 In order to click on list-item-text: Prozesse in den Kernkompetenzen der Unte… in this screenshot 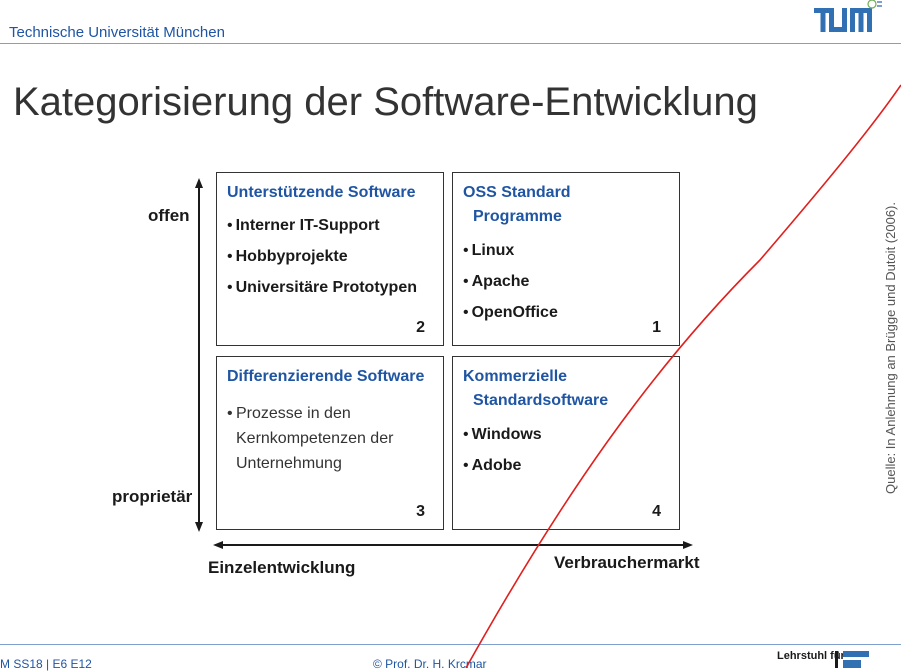, I will do `click(315, 438)`.